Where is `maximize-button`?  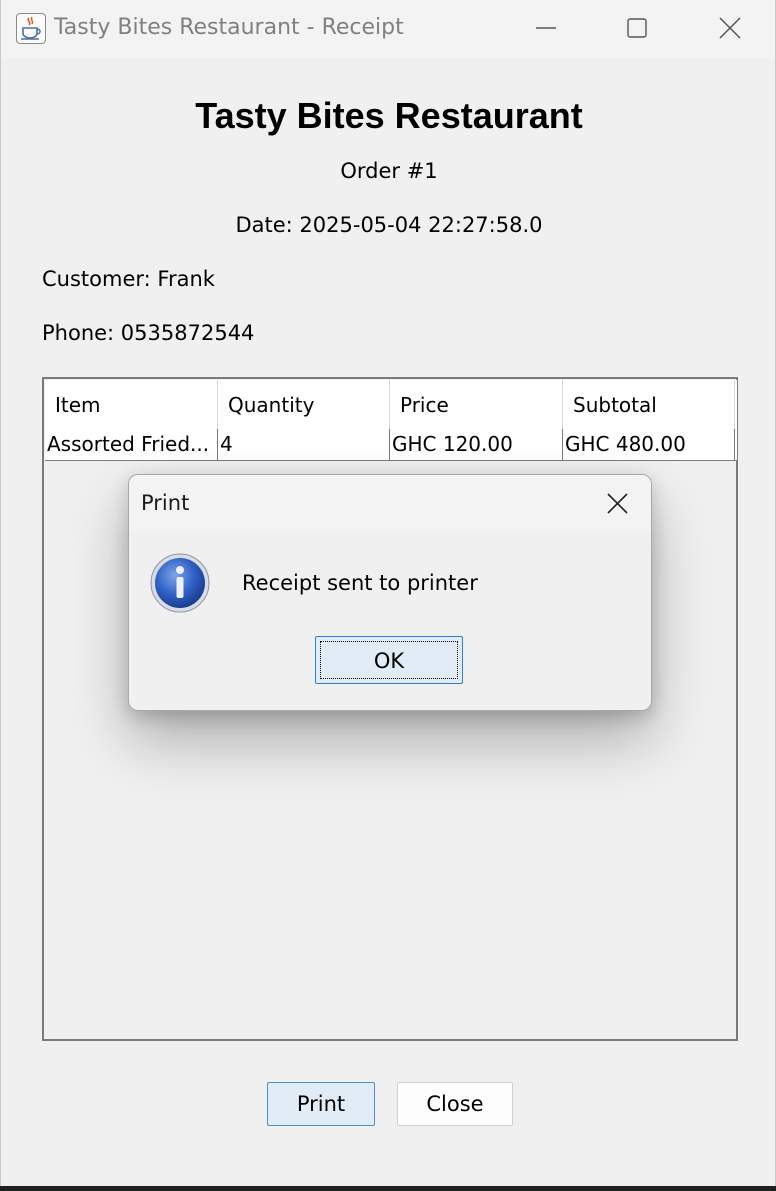 maximize-button is located at coordinates (637, 28).